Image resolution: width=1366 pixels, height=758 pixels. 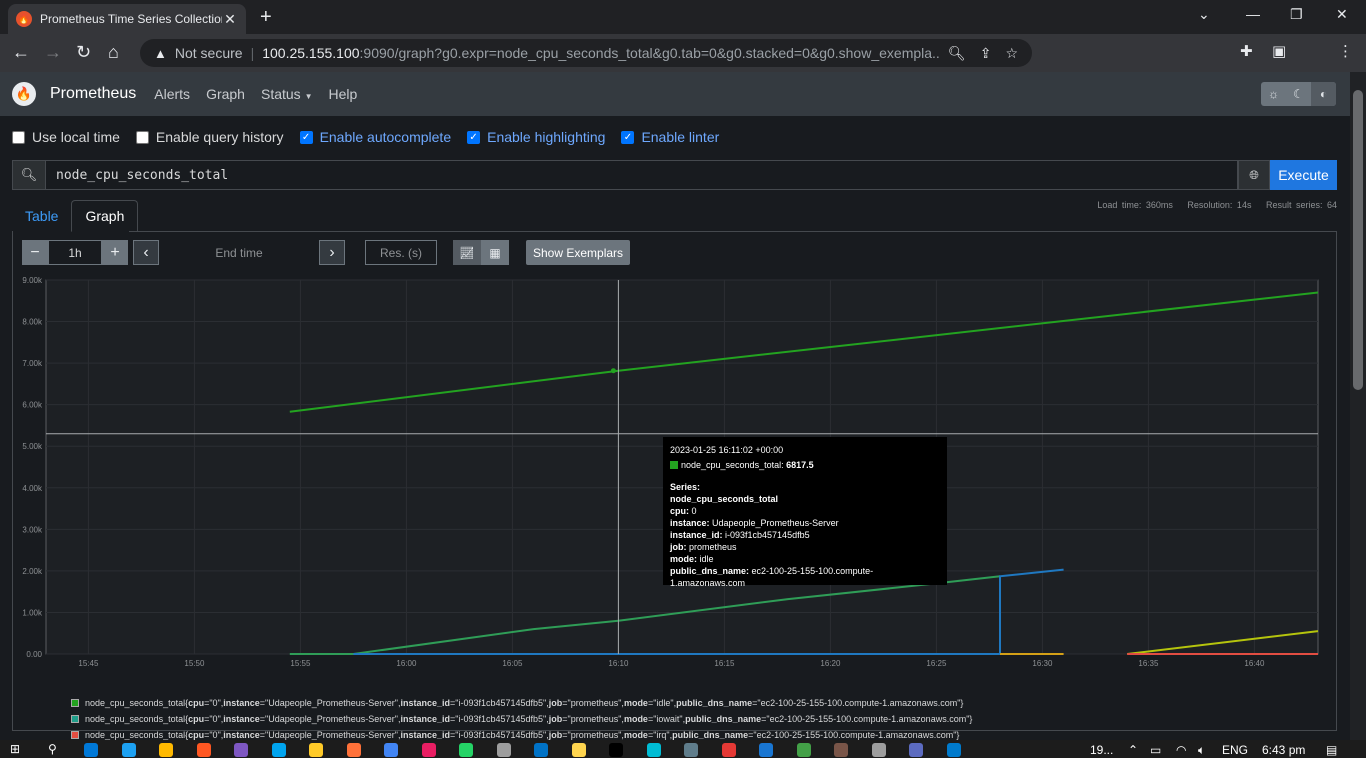 What do you see at coordinates (1246, 51) in the screenshot?
I see `extensions-puzzle-icon: ✚` at bounding box center [1246, 51].